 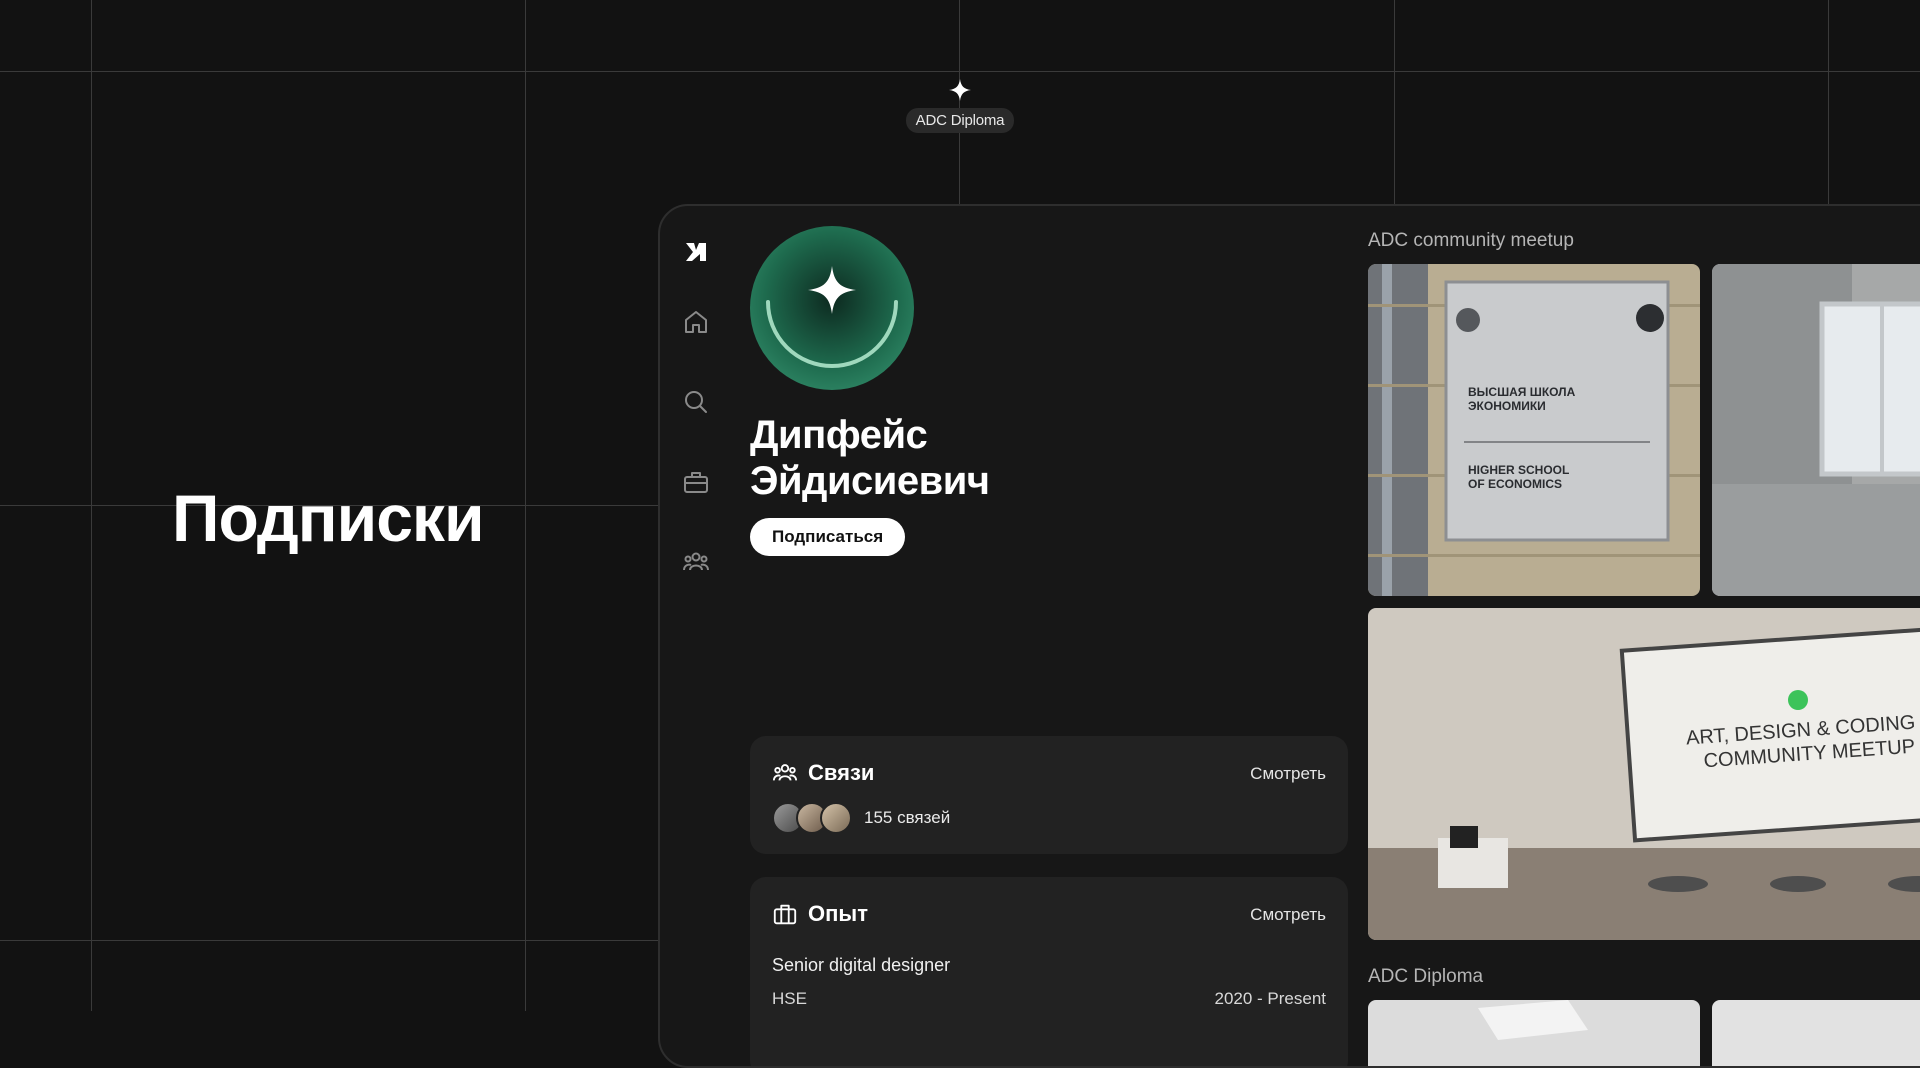 I want to click on experience-title: Опыт, so click(x=838, y=913).